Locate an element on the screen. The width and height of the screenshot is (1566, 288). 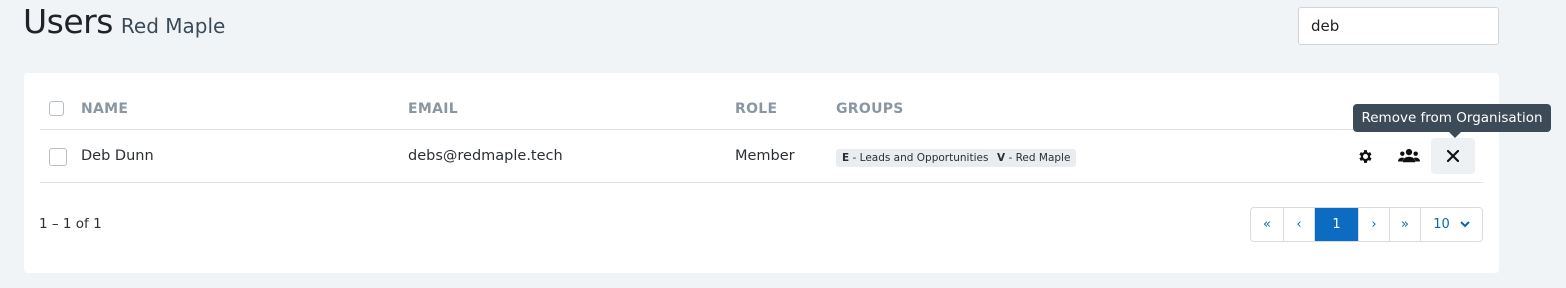
chevron-down-icon is located at coordinates (1465, 224).